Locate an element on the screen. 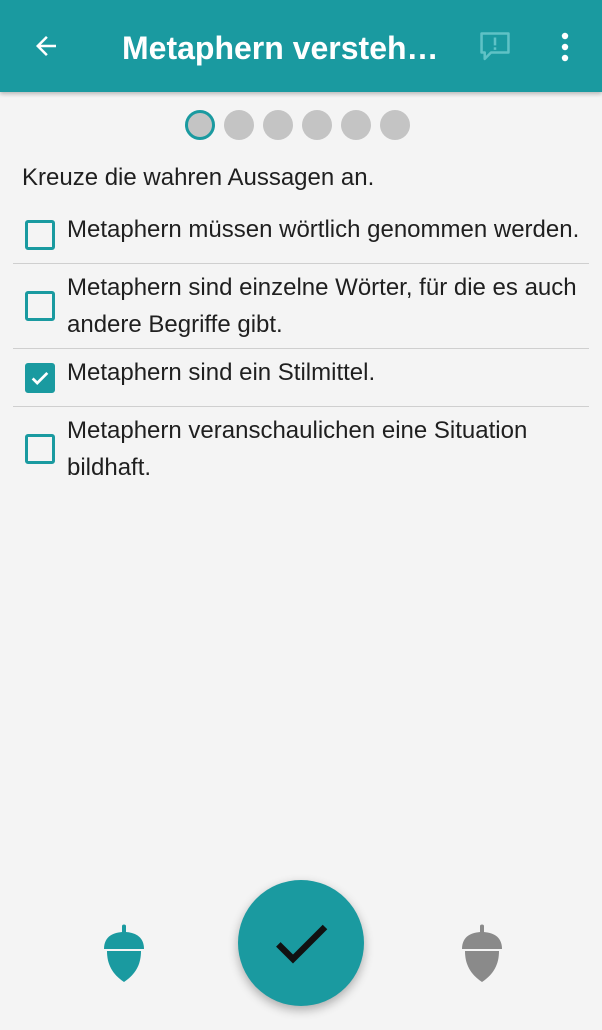 The height and width of the screenshot is (1030, 602). back-button is located at coordinates (46, 46).